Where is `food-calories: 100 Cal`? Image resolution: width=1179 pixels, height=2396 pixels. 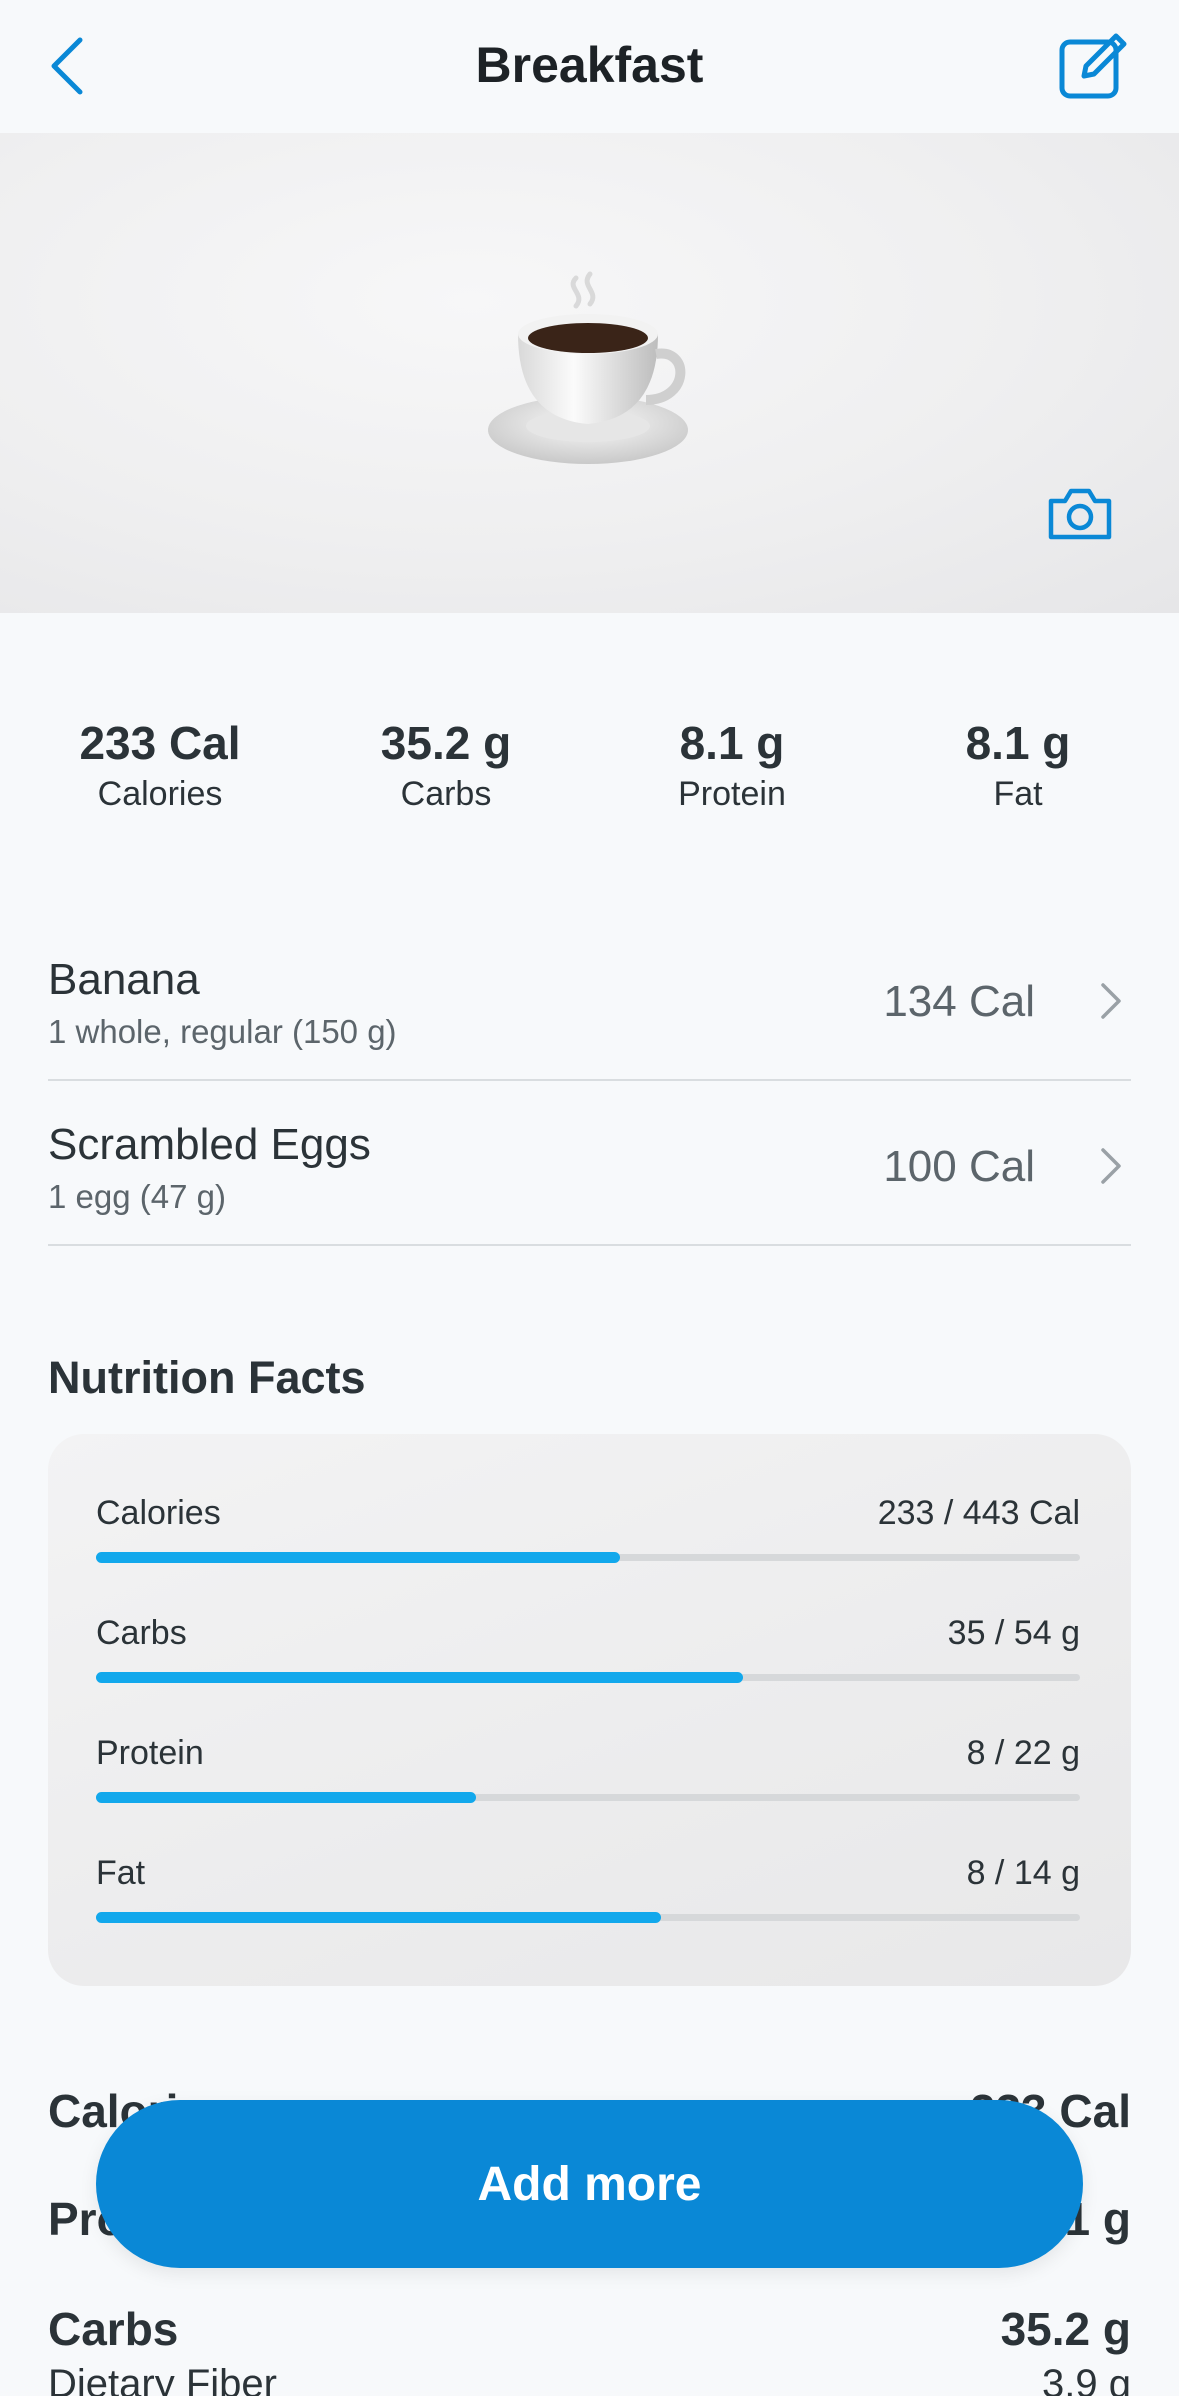 food-calories: 100 Cal is located at coordinates (959, 1166).